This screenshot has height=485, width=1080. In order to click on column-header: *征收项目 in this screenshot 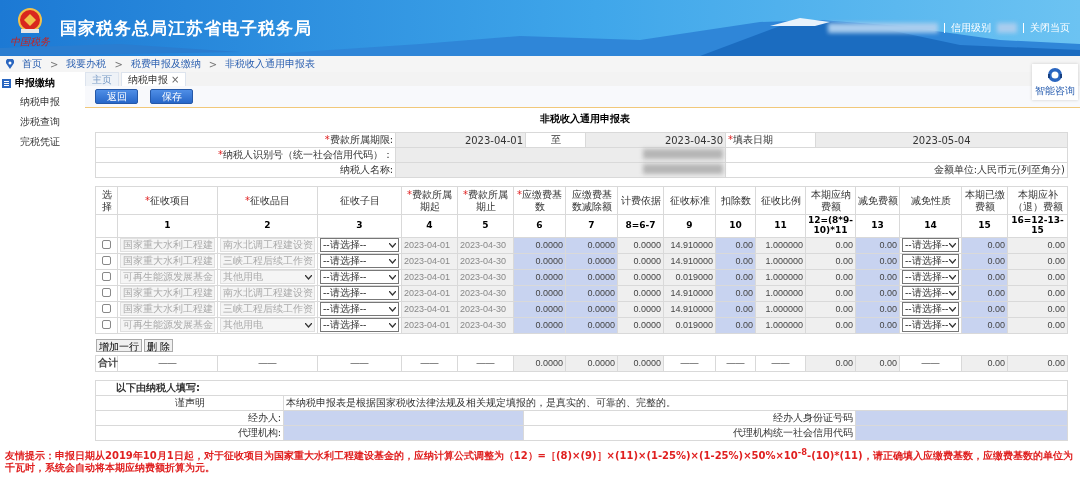, I will do `click(167, 200)`.